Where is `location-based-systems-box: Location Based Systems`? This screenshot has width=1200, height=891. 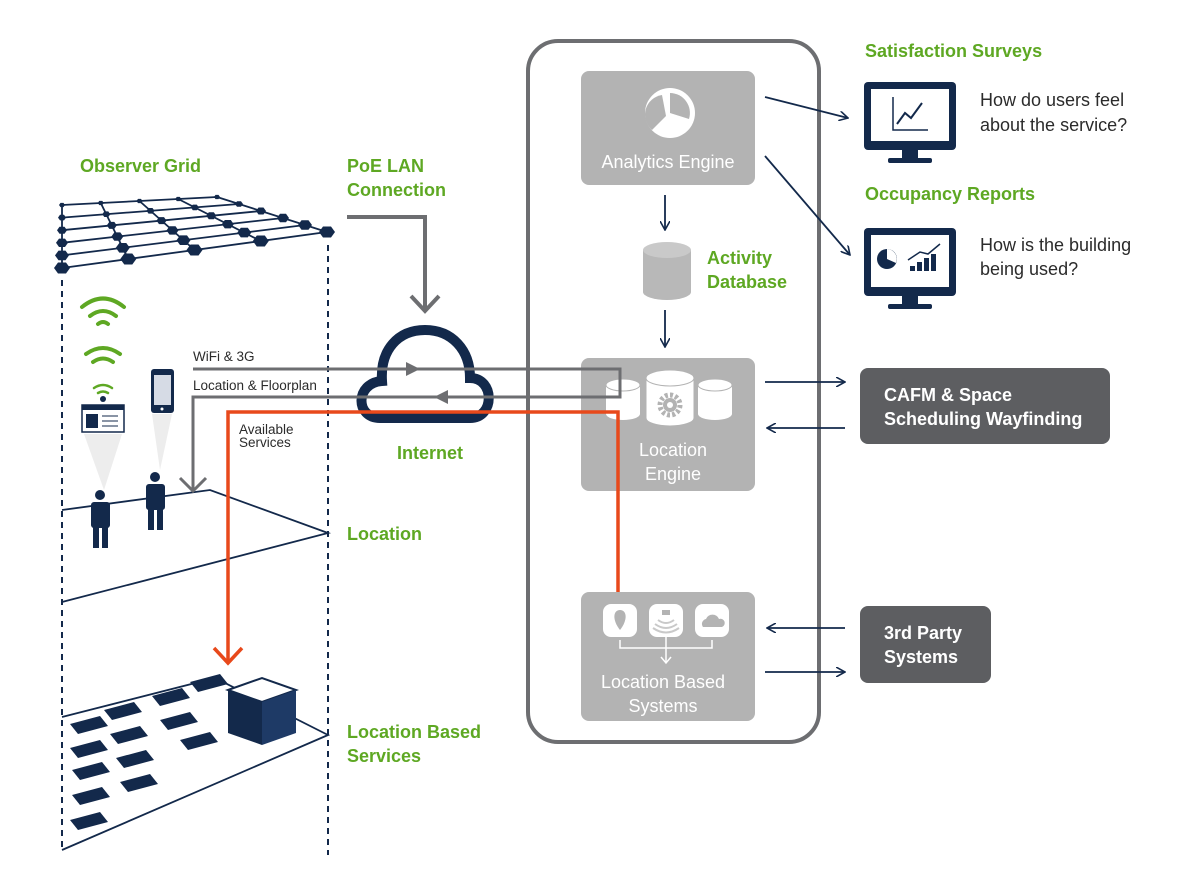
location-based-systems-box: Location Based Systems is located at coordinates (668, 656).